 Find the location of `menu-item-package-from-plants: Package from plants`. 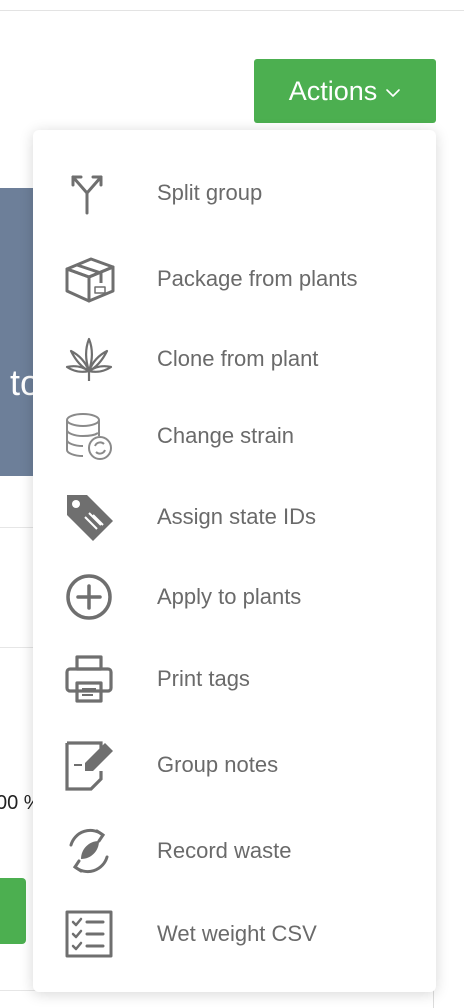

menu-item-package-from-plants: Package from plants is located at coordinates (234, 279).